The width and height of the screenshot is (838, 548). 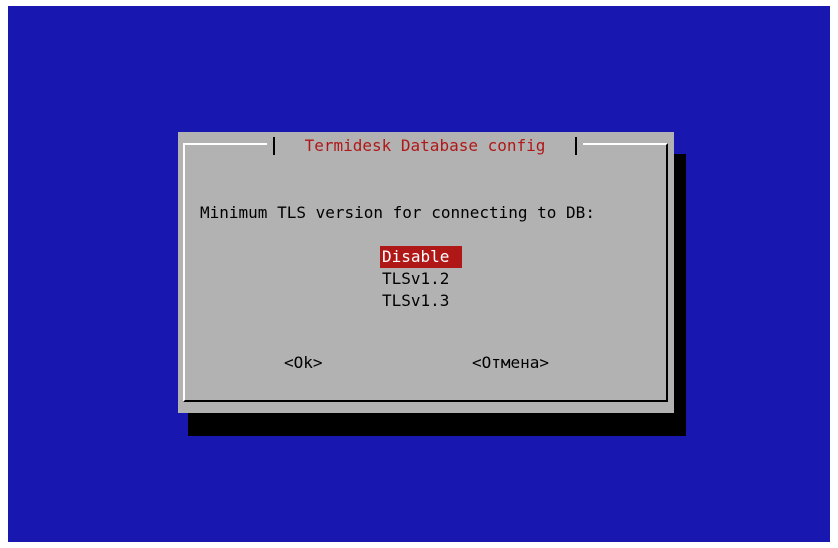 I want to click on cancel-button: <Отмена>, so click(x=510, y=363).